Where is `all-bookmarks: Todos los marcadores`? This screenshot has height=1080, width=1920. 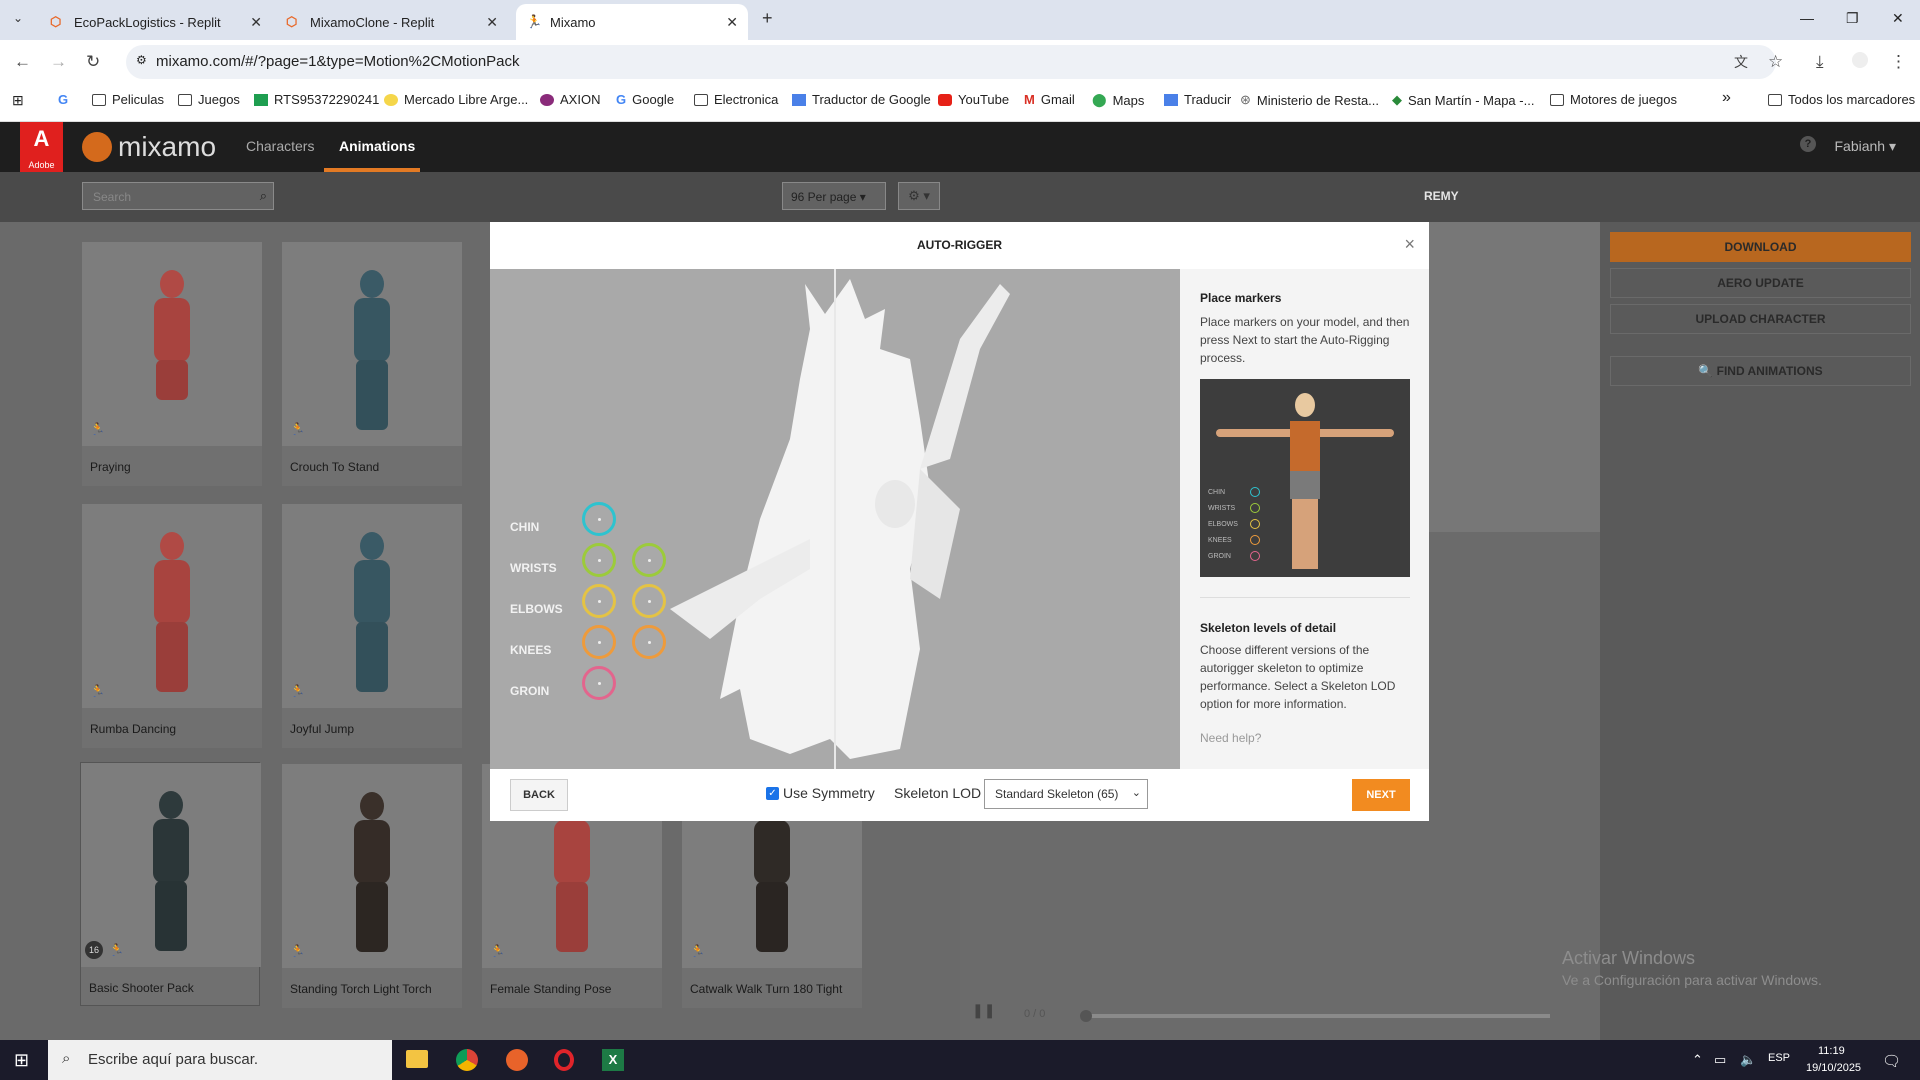
all-bookmarks: Todos los marcadores is located at coordinates (1841, 99).